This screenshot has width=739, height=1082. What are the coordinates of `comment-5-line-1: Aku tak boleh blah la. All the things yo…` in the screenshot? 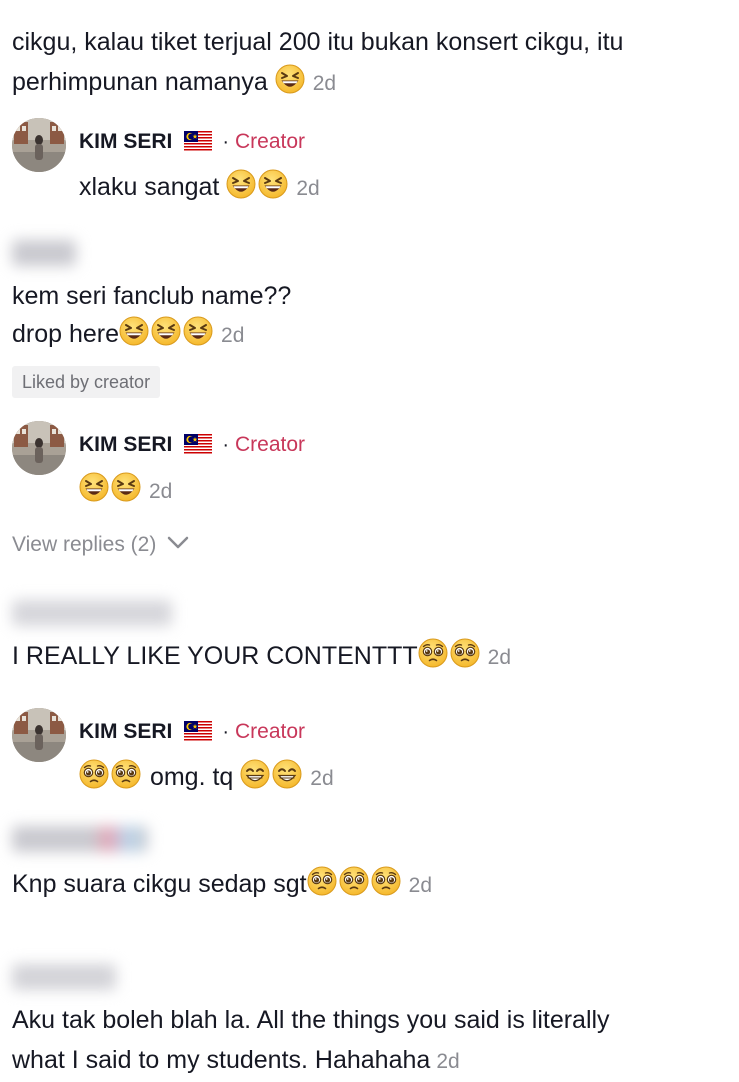 It's located at (311, 1020).